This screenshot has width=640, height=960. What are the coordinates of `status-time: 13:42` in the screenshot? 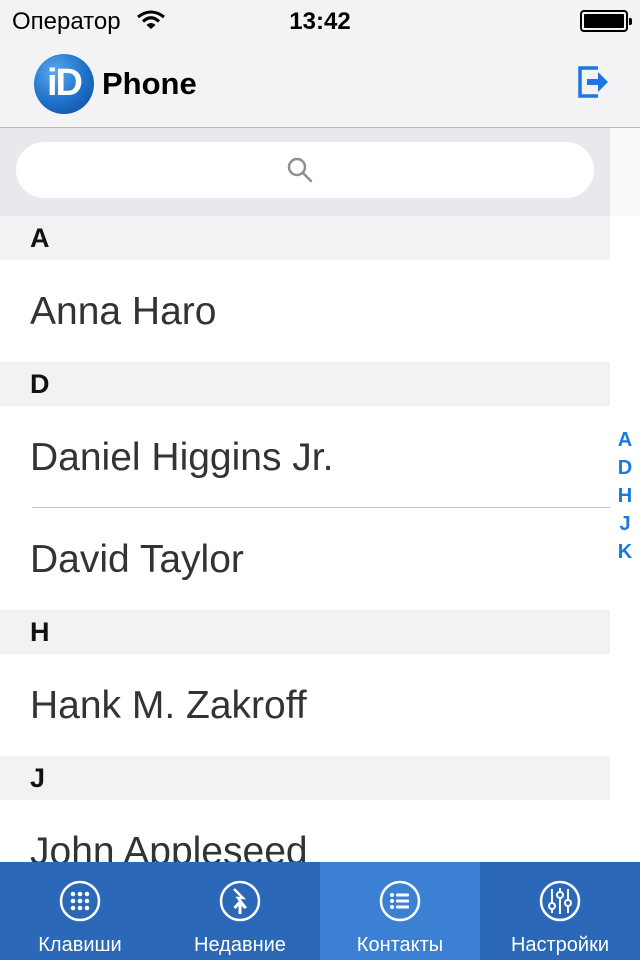 It's located at (320, 21).